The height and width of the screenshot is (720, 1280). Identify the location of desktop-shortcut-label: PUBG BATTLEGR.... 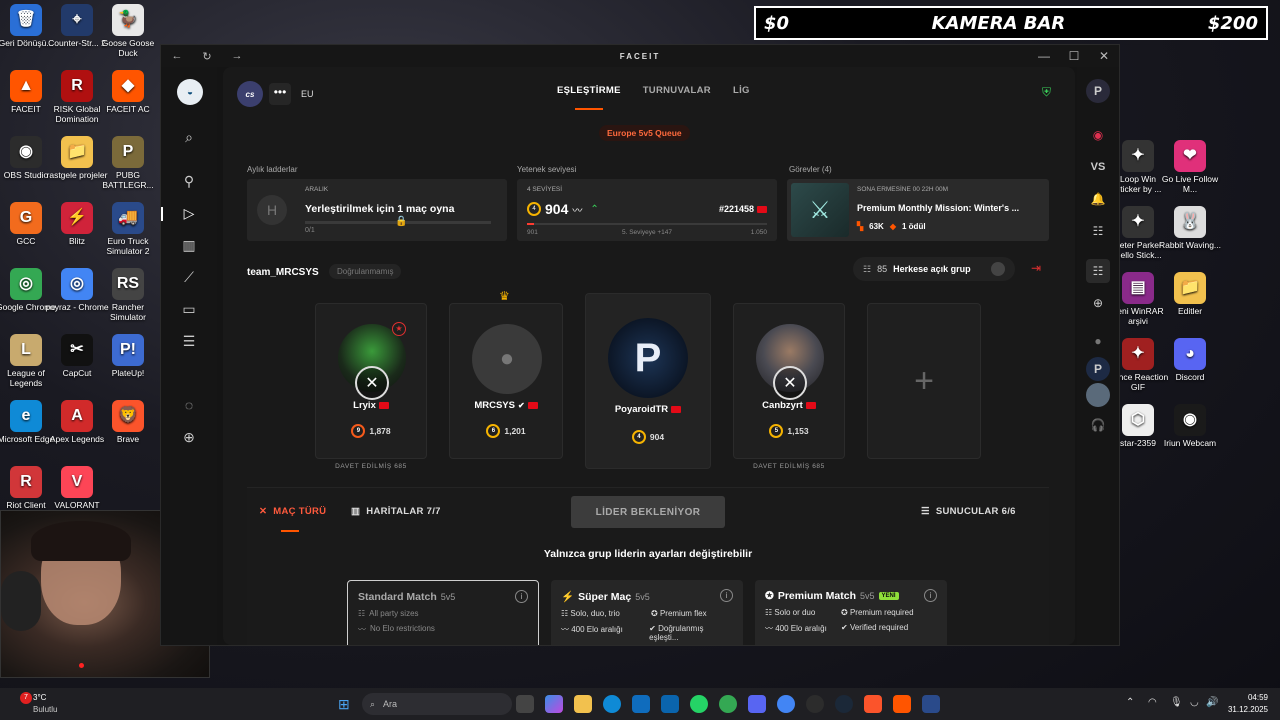
(128, 180).